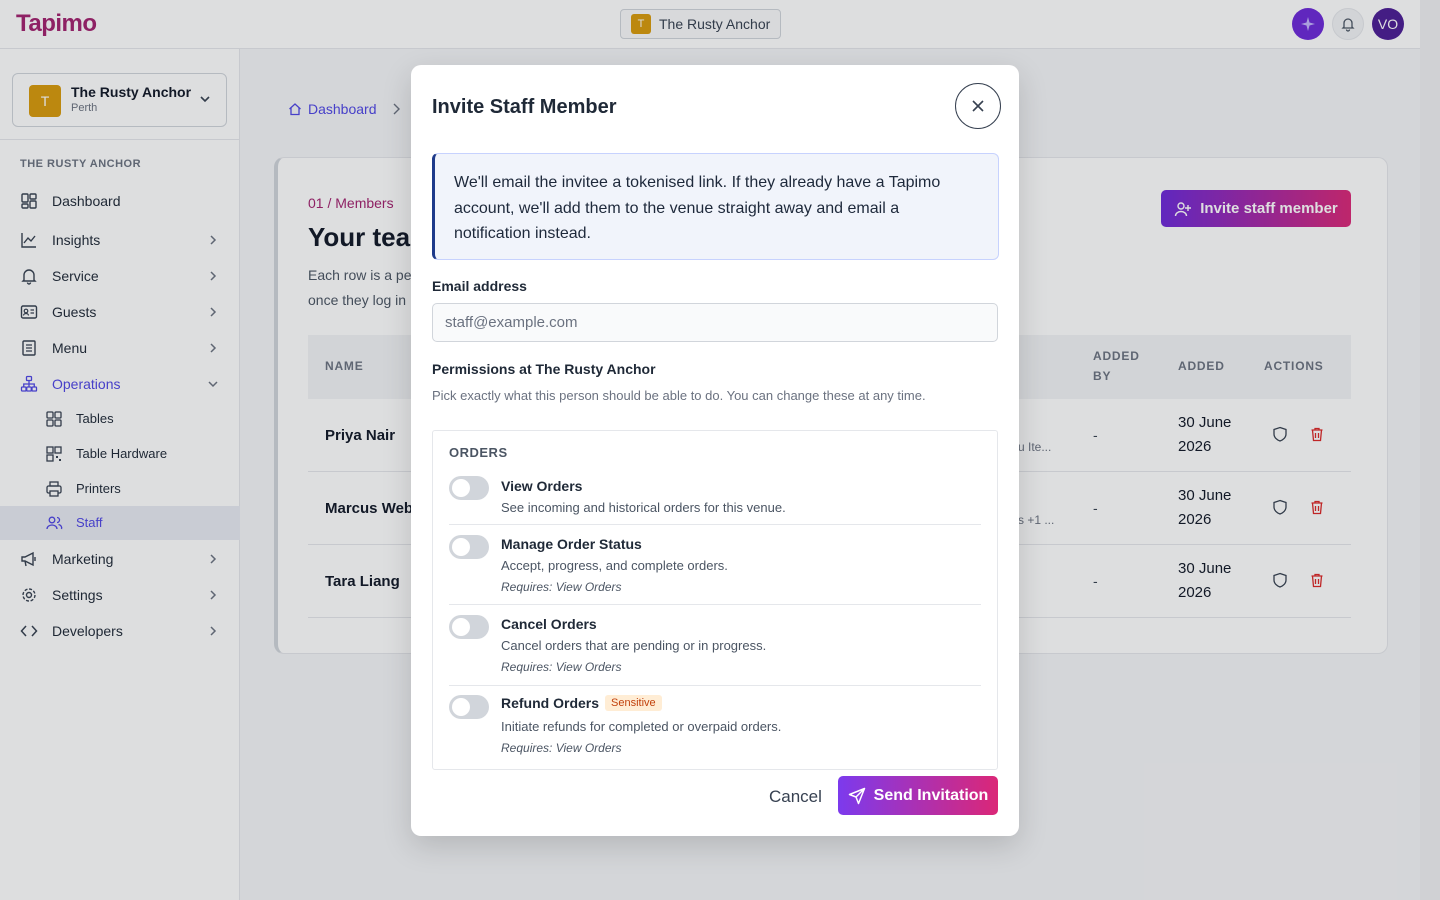  I want to click on permission-name-text: View Orders, so click(542, 486).